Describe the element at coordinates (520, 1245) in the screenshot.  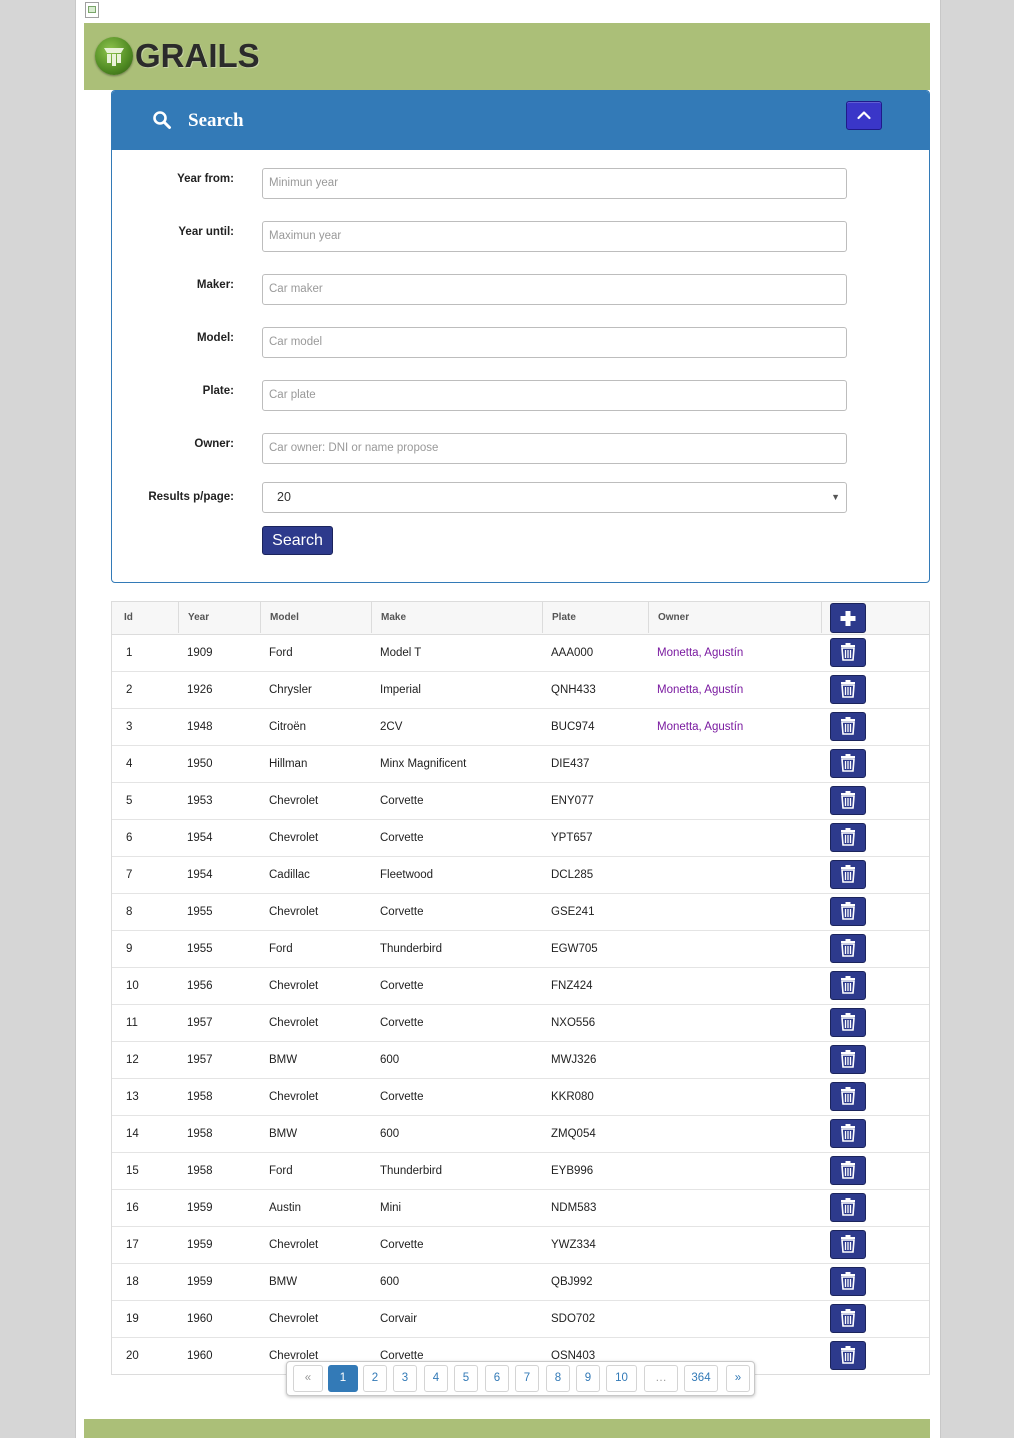
I see `table-row: 17 1959 Chevrolet Corvette YWZ334` at that location.